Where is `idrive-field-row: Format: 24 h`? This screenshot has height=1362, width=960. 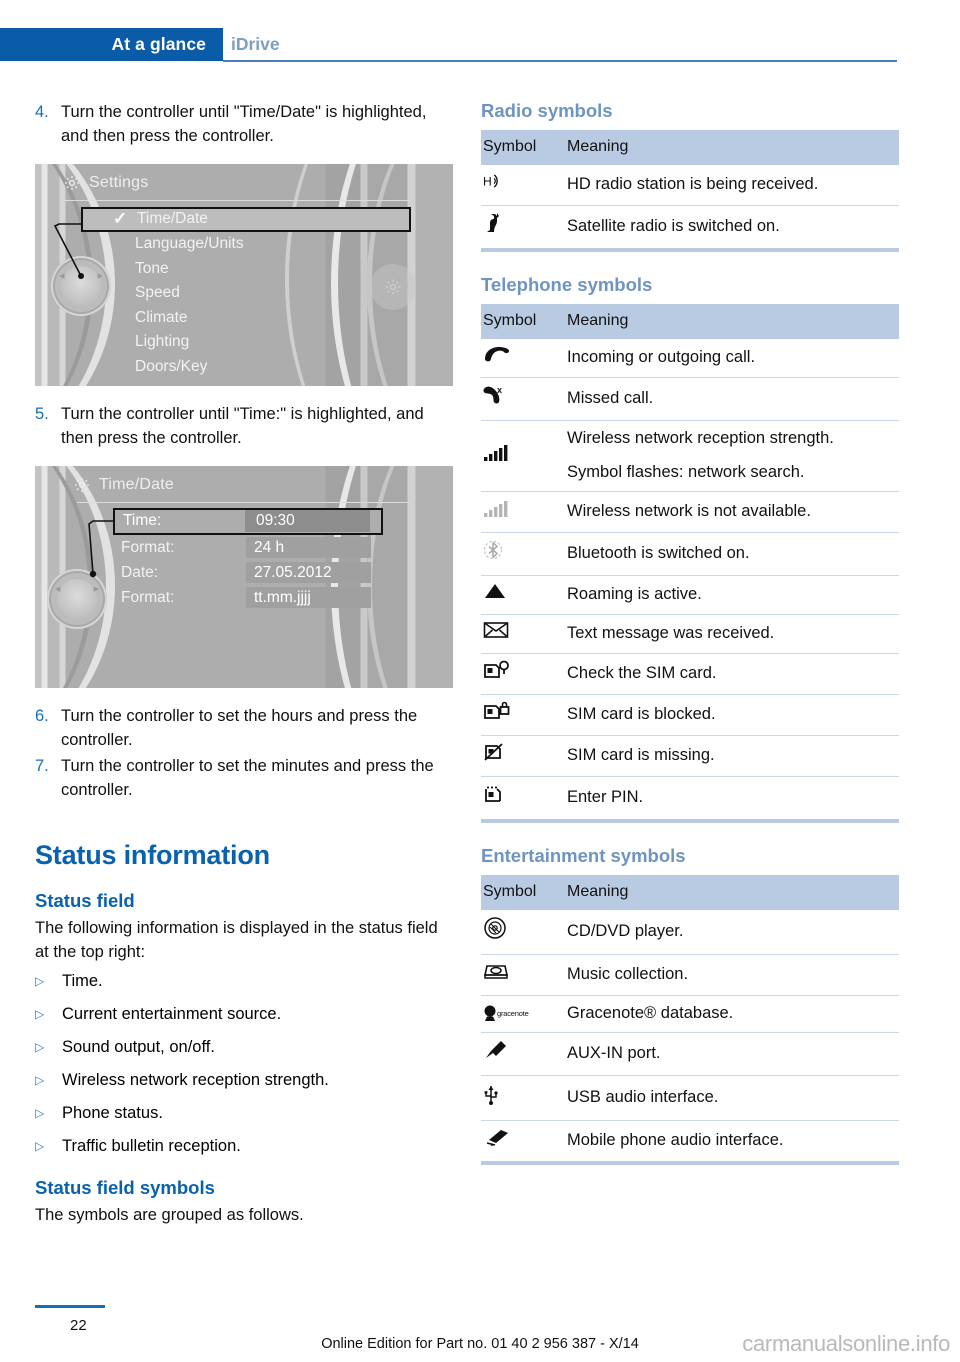 idrive-field-row: Format: 24 h is located at coordinates (248, 547).